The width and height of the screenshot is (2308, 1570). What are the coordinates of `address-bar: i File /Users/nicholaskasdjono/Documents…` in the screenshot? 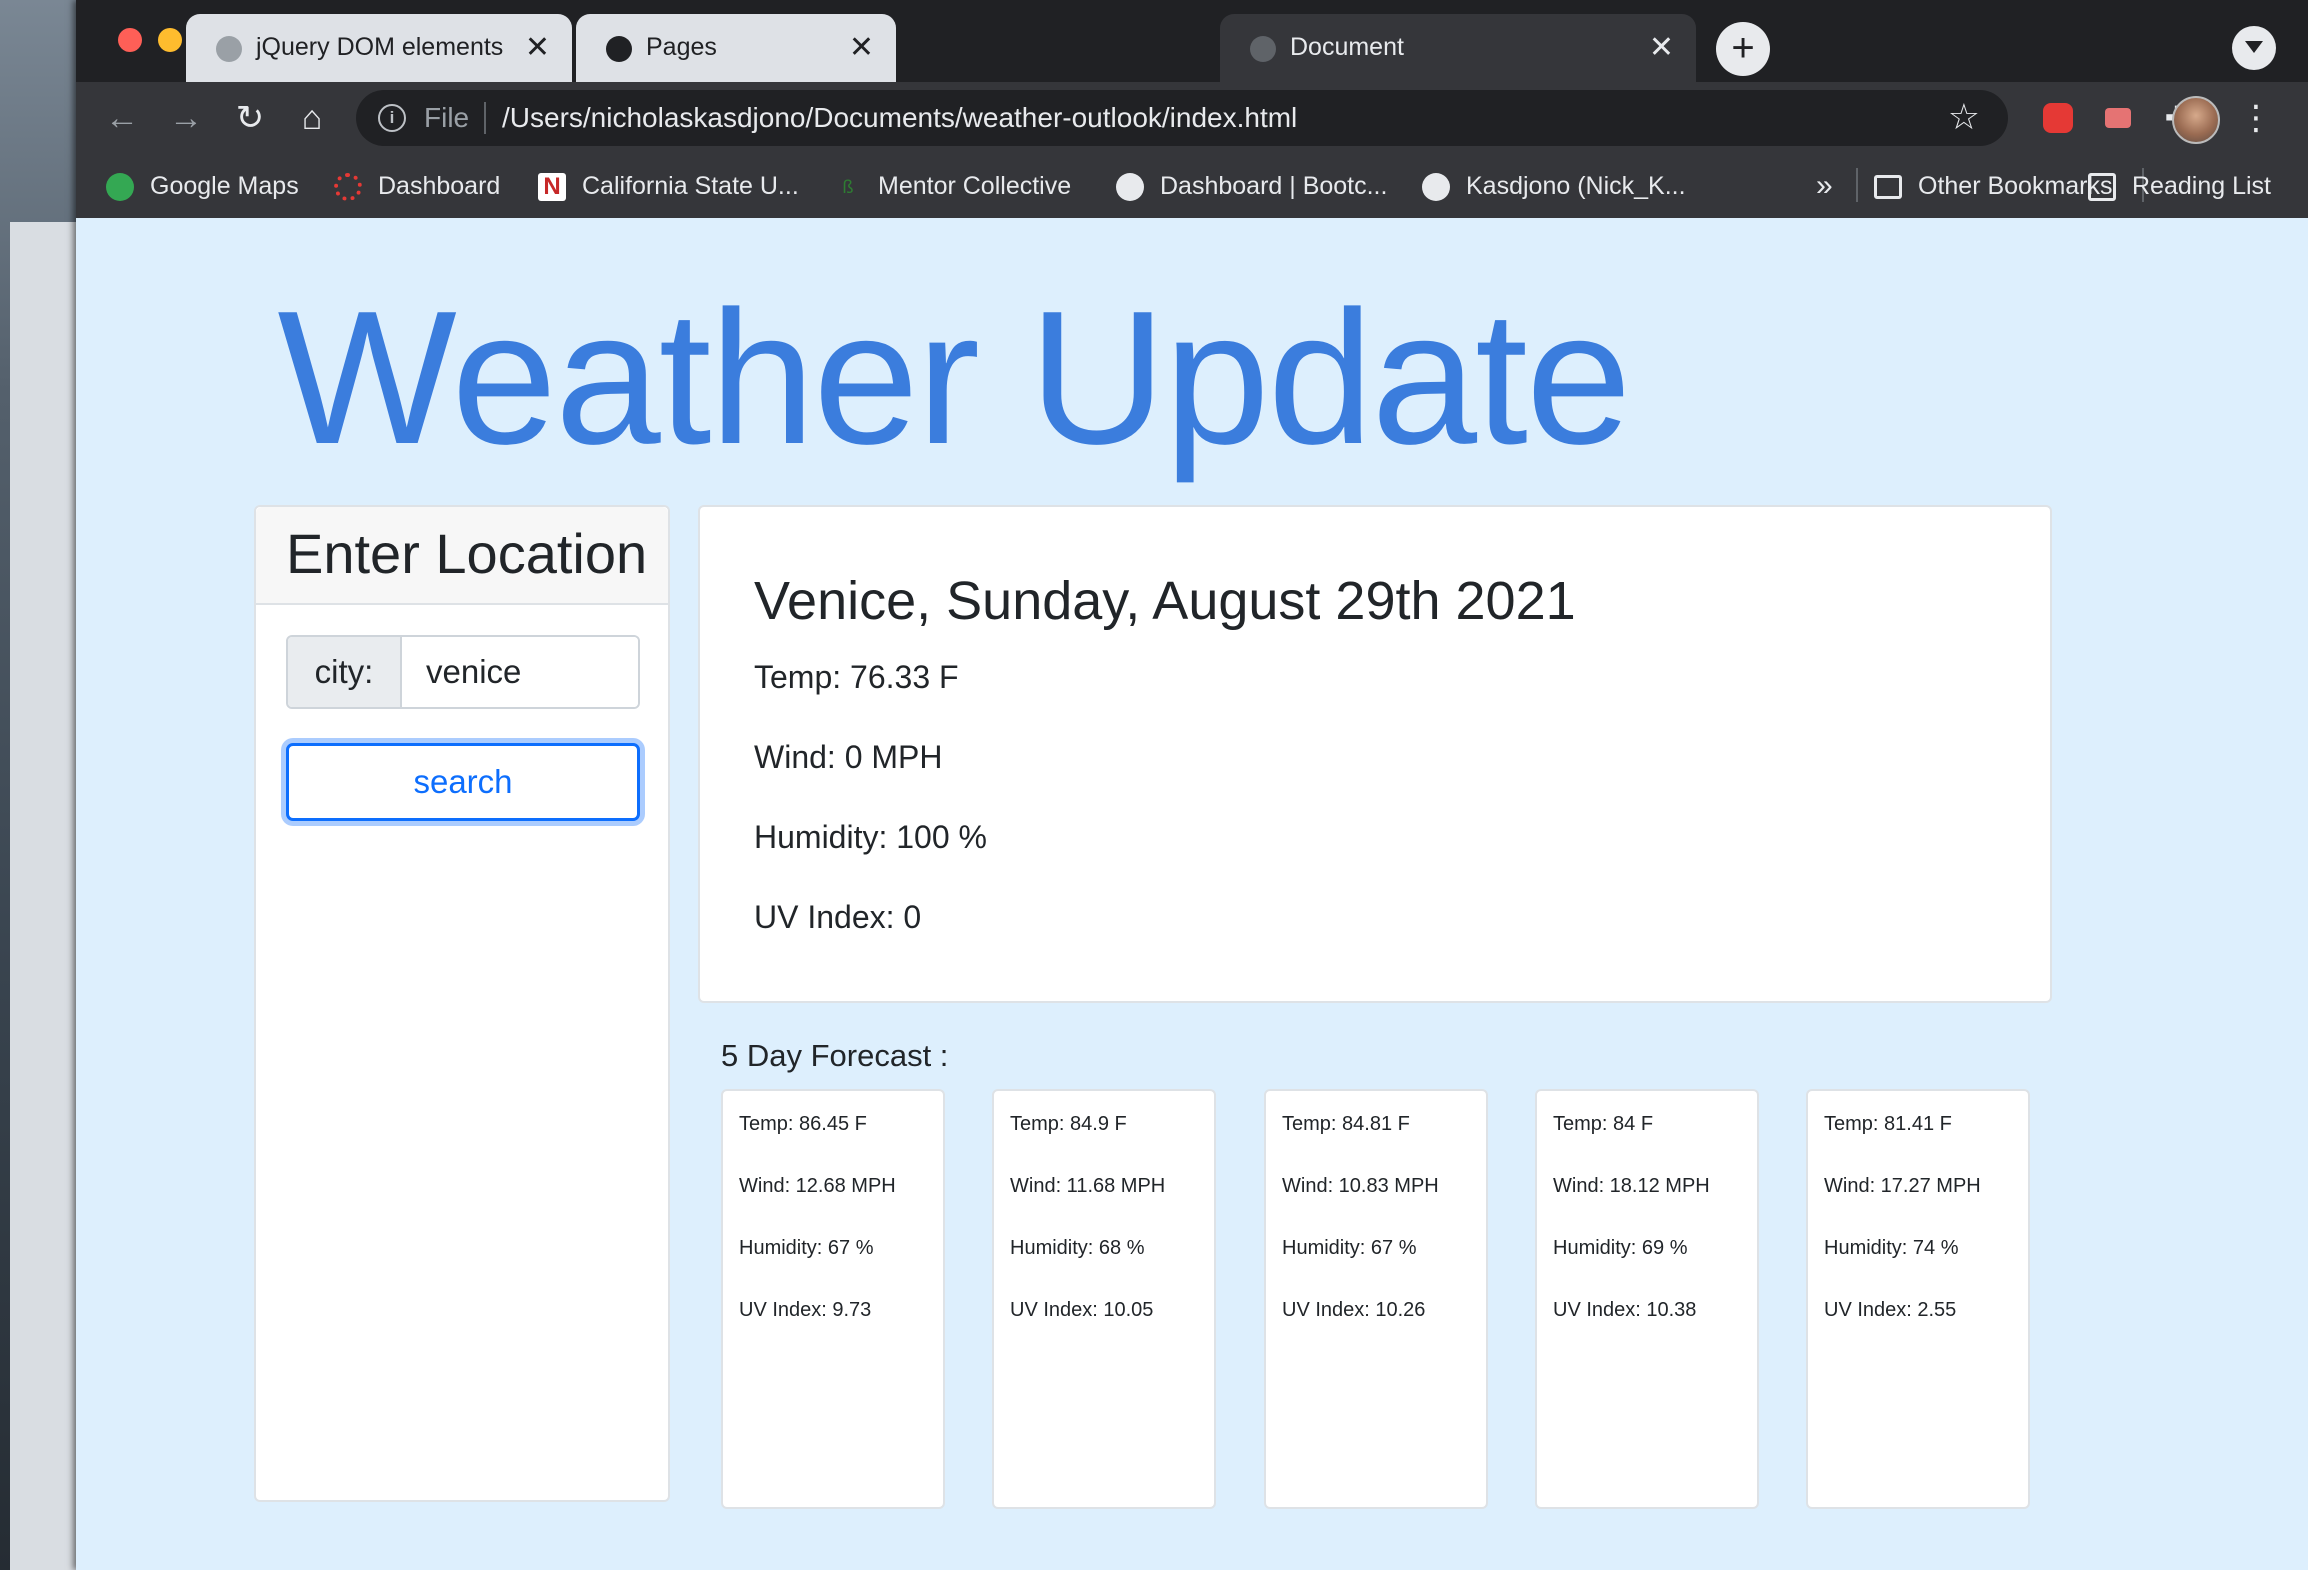 It's located at (1182, 118).